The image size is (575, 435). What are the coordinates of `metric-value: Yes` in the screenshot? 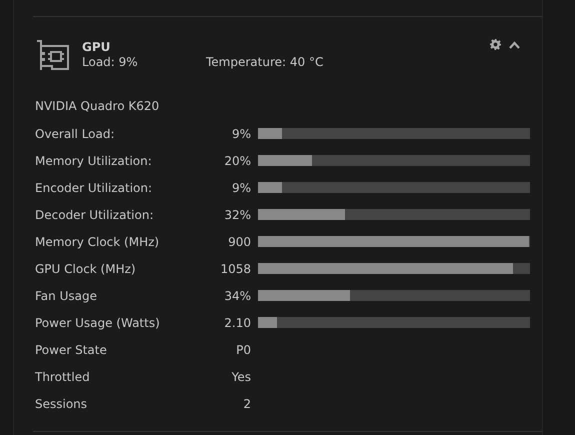 It's located at (240, 377).